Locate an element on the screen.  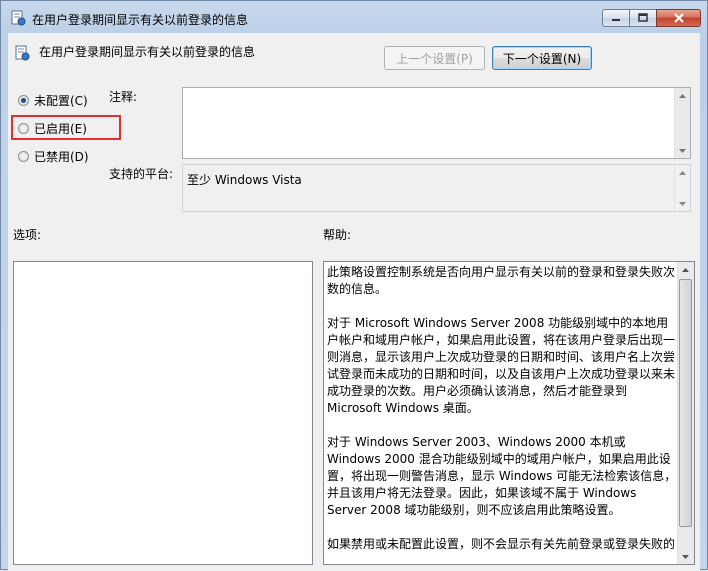
window-controls is located at coordinates (651, 18).